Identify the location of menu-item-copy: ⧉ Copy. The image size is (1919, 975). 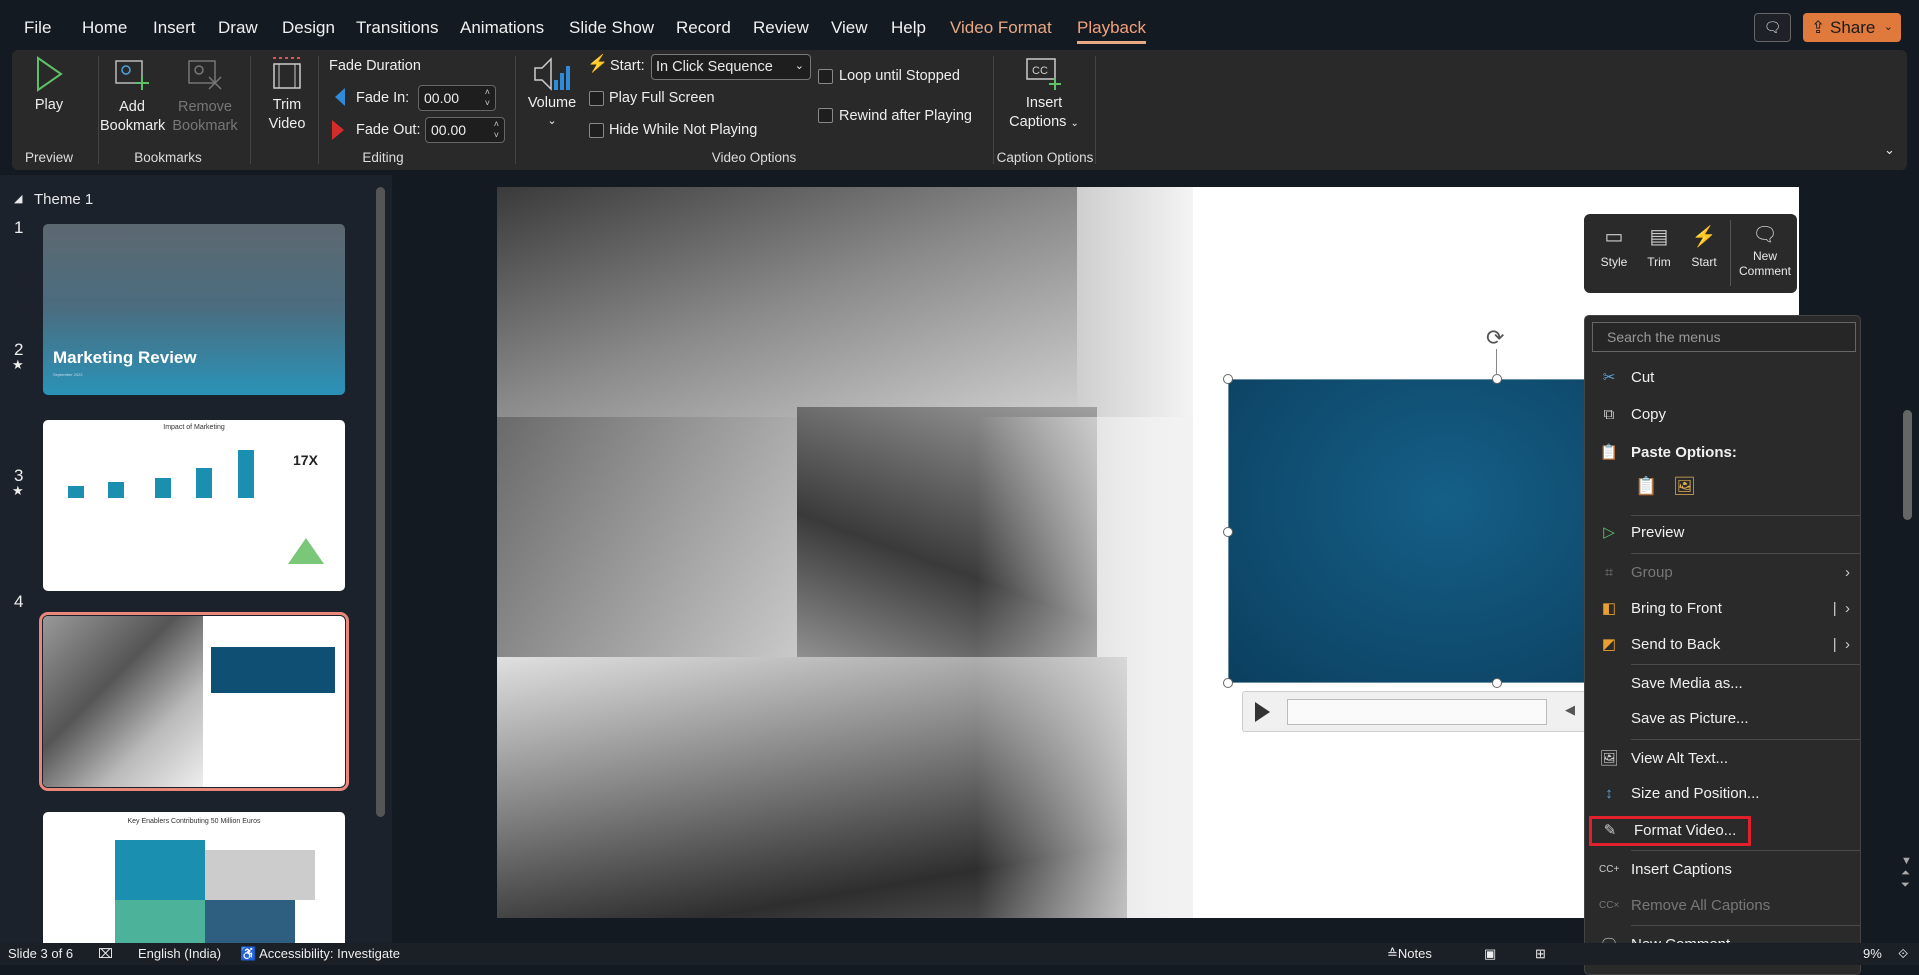
(1723, 415).